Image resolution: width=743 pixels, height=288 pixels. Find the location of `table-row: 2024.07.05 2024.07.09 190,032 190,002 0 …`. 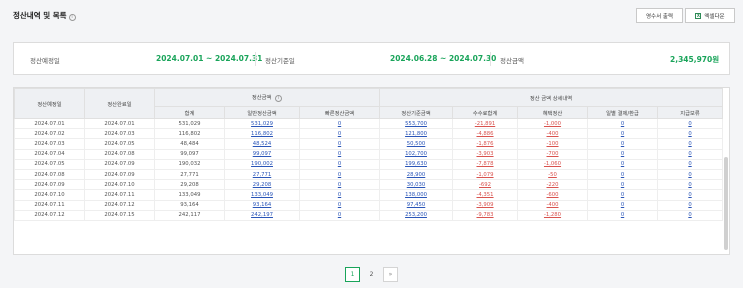

table-row: 2024.07.05 2024.07.09 190,032 190,002 0 … is located at coordinates (369, 164).